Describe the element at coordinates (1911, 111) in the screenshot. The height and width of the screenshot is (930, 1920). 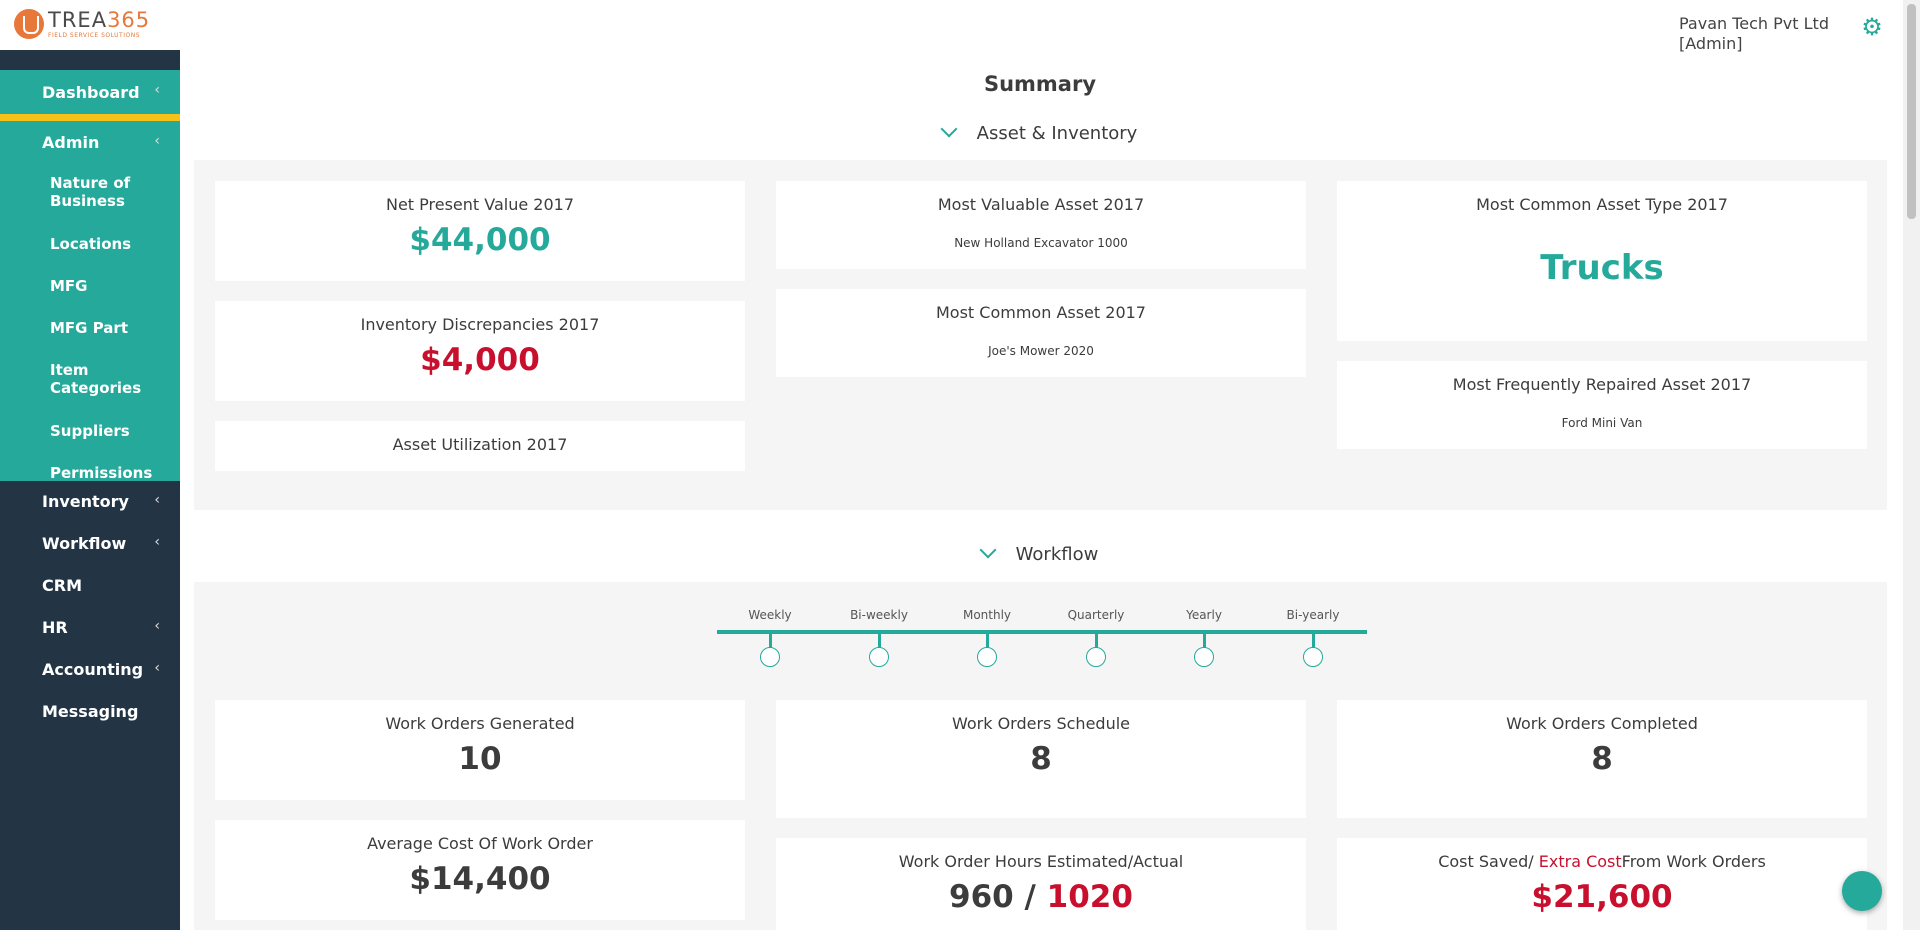
I see `scrollbar-thumb` at that location.